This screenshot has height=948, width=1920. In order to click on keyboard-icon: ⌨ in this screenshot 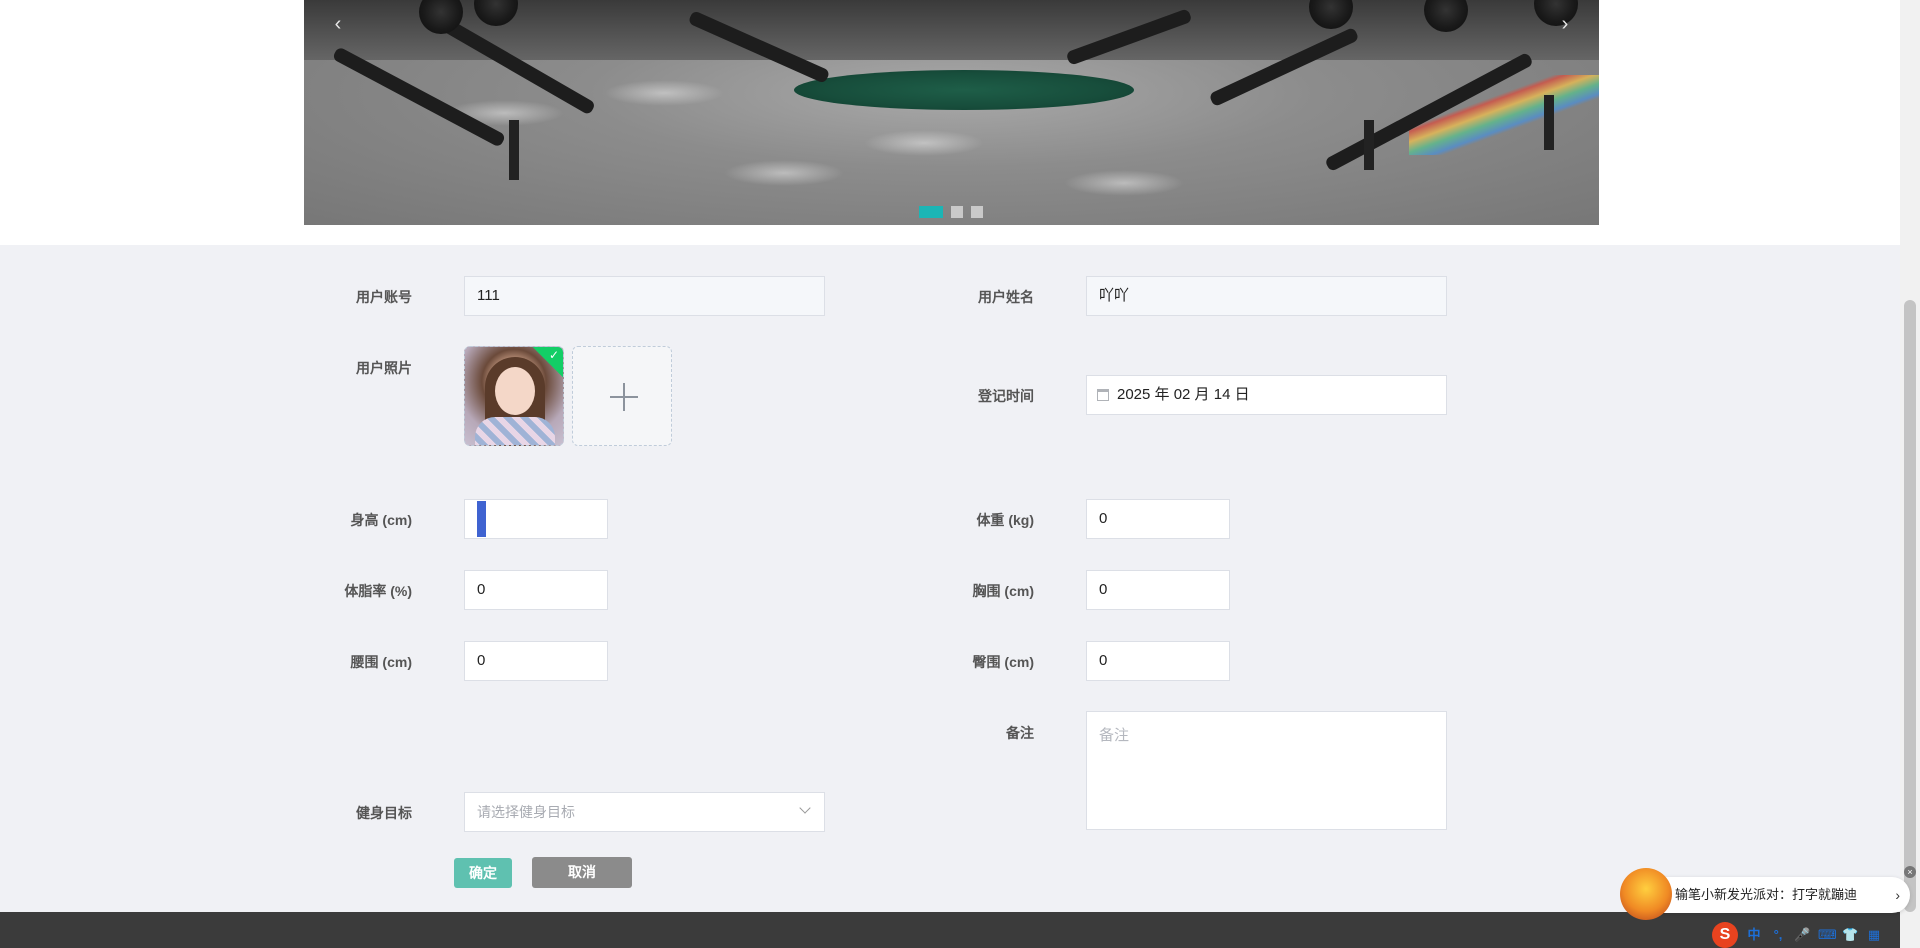, I will do `click(1827, 935)`.